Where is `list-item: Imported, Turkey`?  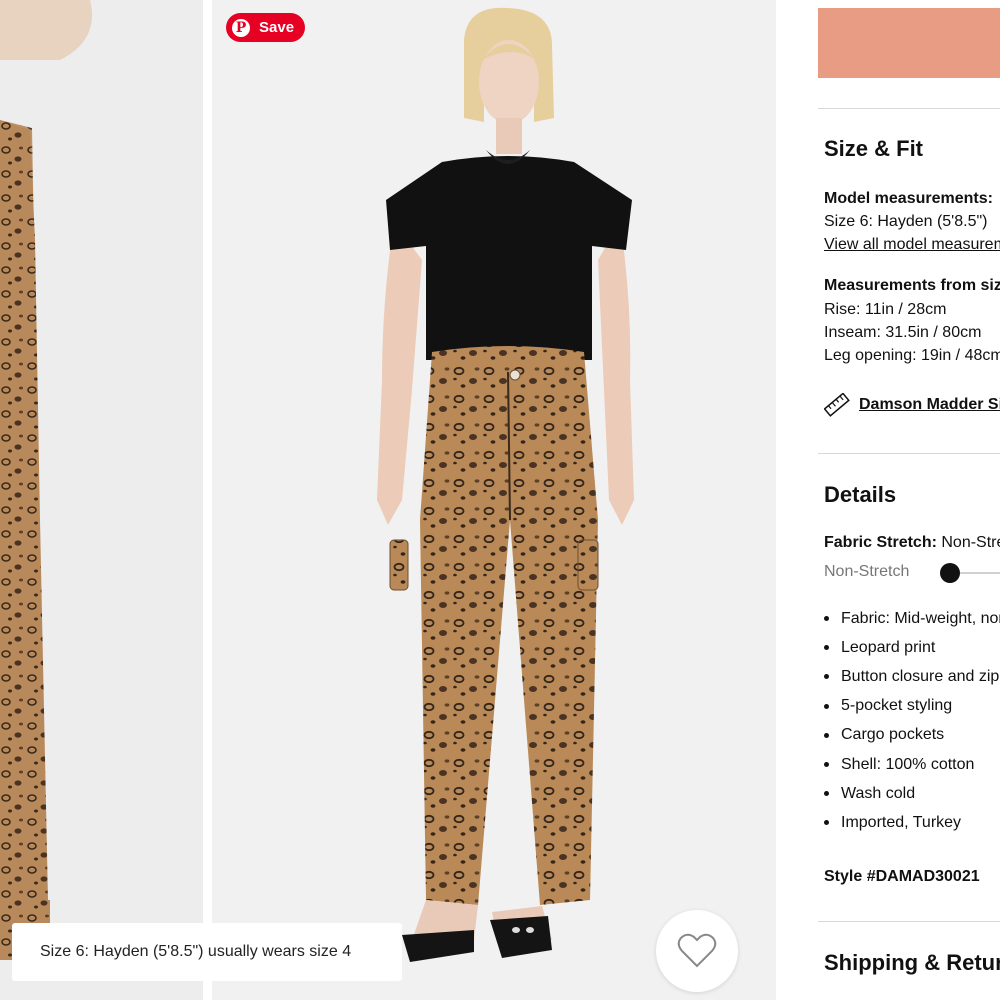
list-item: Imported, Turkey is located at coordinates (912, 822).